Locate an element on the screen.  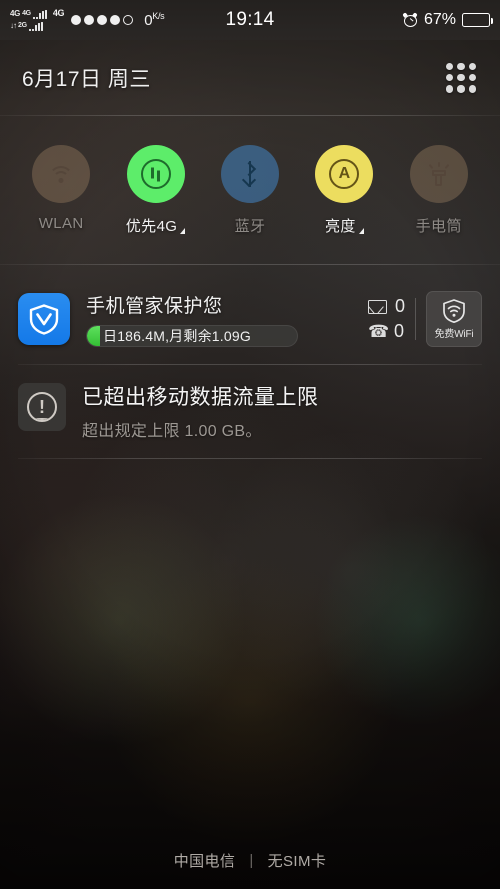
sim1-signal-bars is located at coordinates (39, 14).